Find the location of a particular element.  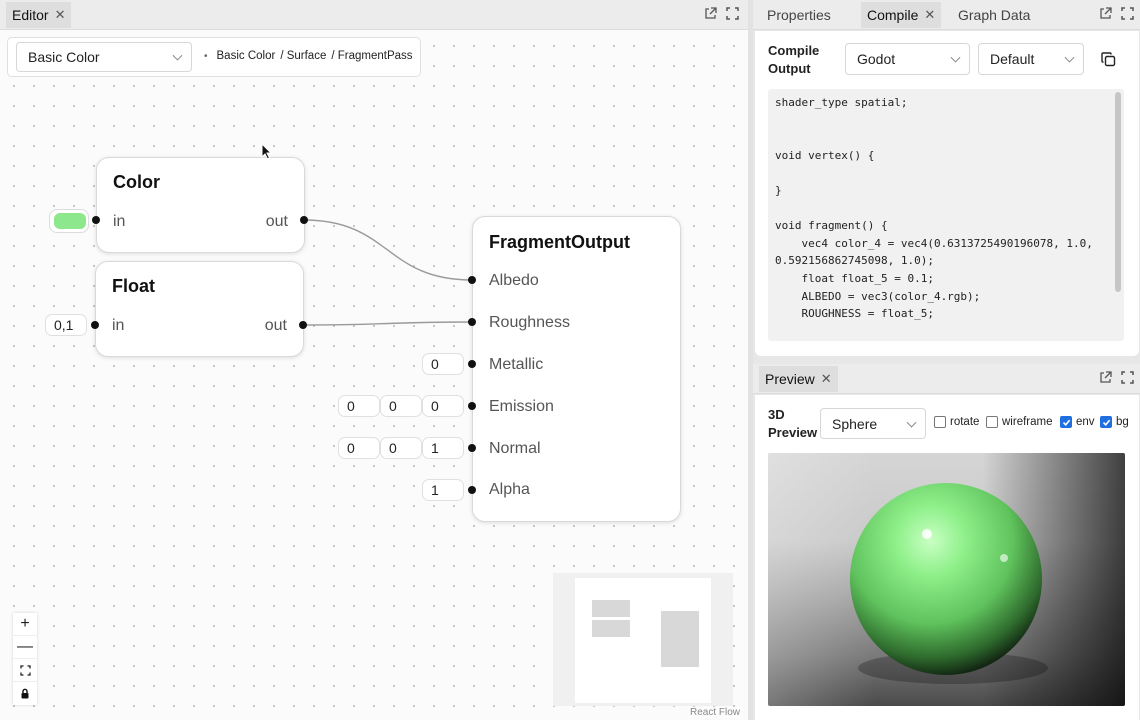

profile-select-value: Default is located at coordinates (1012, 59).